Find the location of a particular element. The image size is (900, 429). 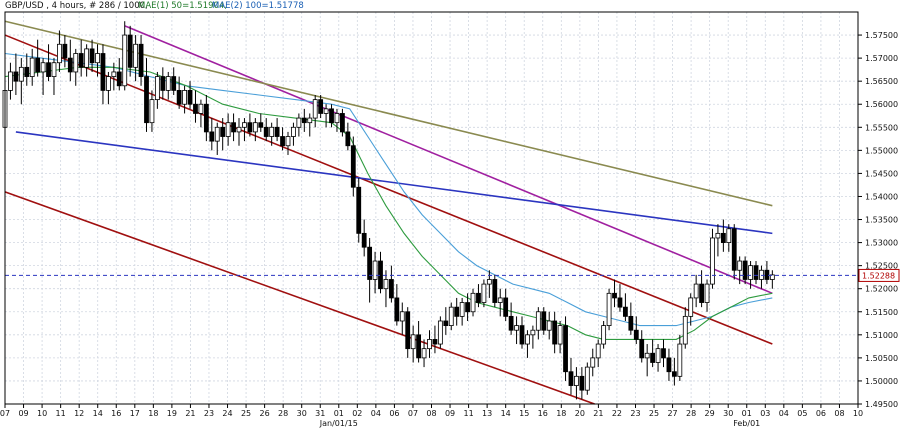

y-tick-label: 1.52000 is located at coordinates (881, 289).